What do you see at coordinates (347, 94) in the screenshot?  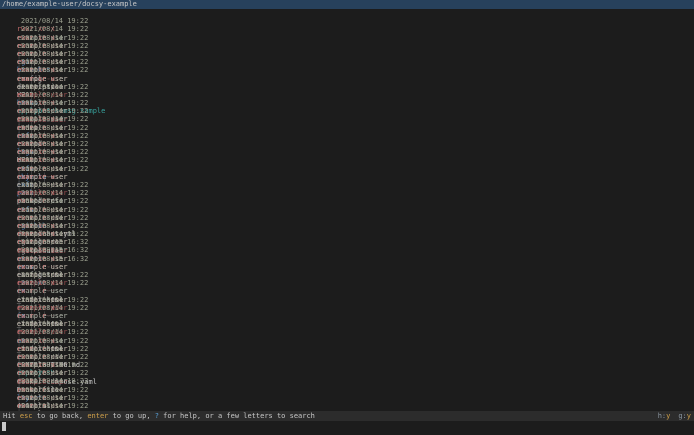 I see `tree-row: │ │ └── 10 unlisted` at bounding box center [347, 94].